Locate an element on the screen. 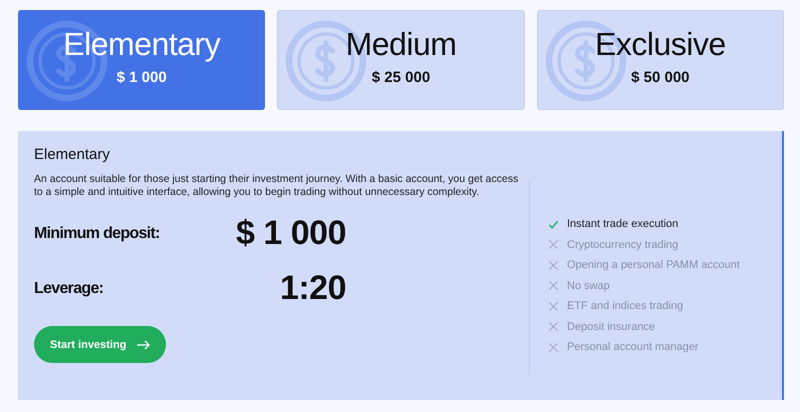 Image resolution: width=800 pixels, height=412 pixels. plan-price: $ 50 000 is located at coordinates (660, 77).